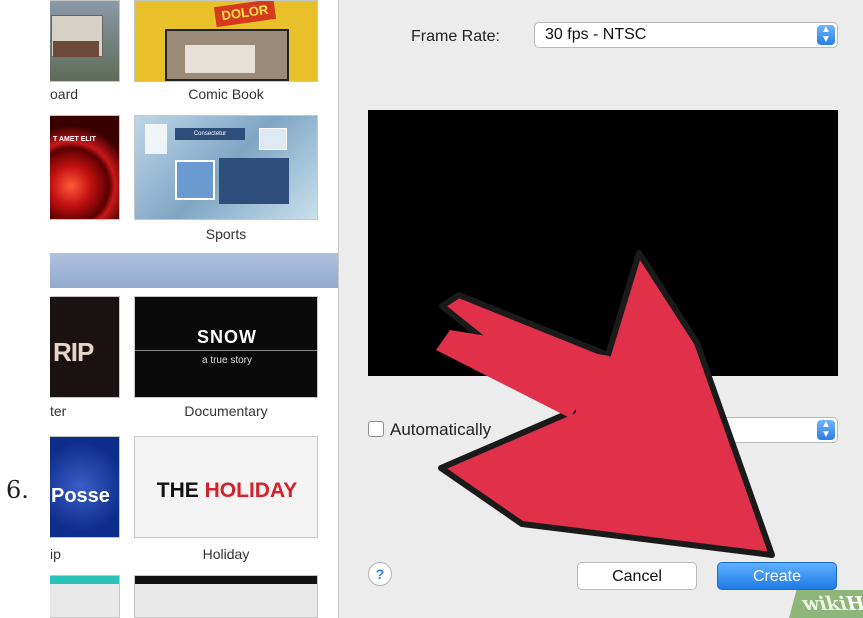  I want to click on step-number: 6., so click(17, 490).